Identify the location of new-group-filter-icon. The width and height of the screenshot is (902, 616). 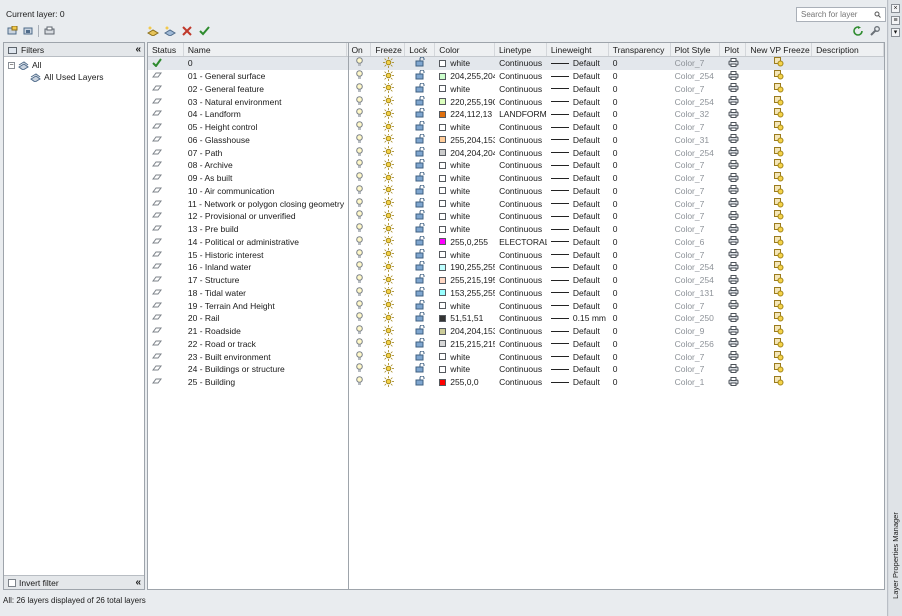
(28, 31).